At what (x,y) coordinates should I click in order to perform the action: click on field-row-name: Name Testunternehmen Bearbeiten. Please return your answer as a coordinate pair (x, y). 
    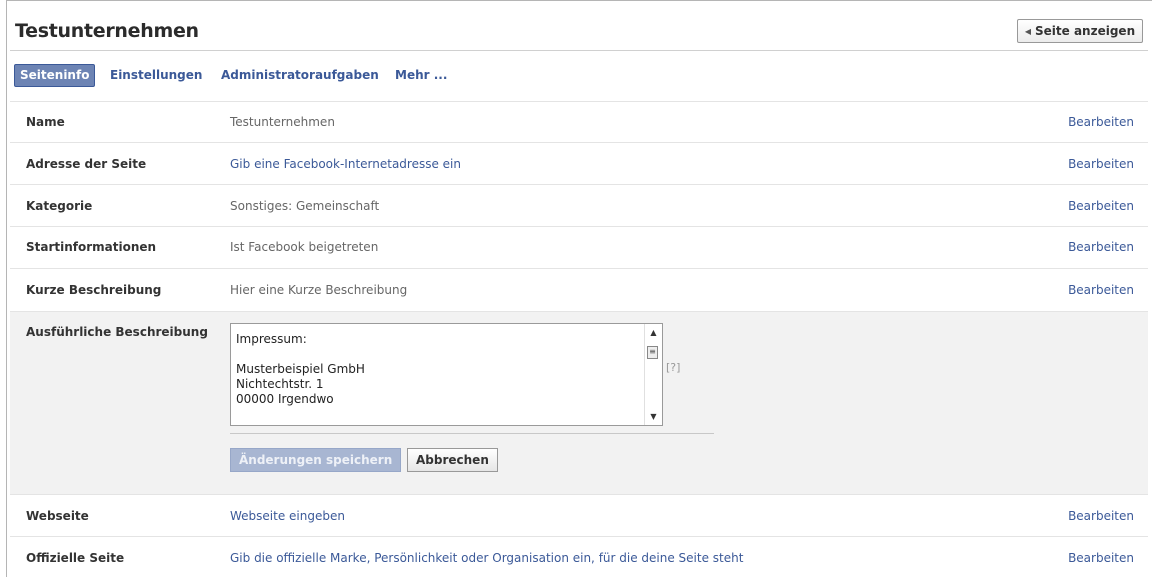
    Looking at the image, I should click on (579, 121).